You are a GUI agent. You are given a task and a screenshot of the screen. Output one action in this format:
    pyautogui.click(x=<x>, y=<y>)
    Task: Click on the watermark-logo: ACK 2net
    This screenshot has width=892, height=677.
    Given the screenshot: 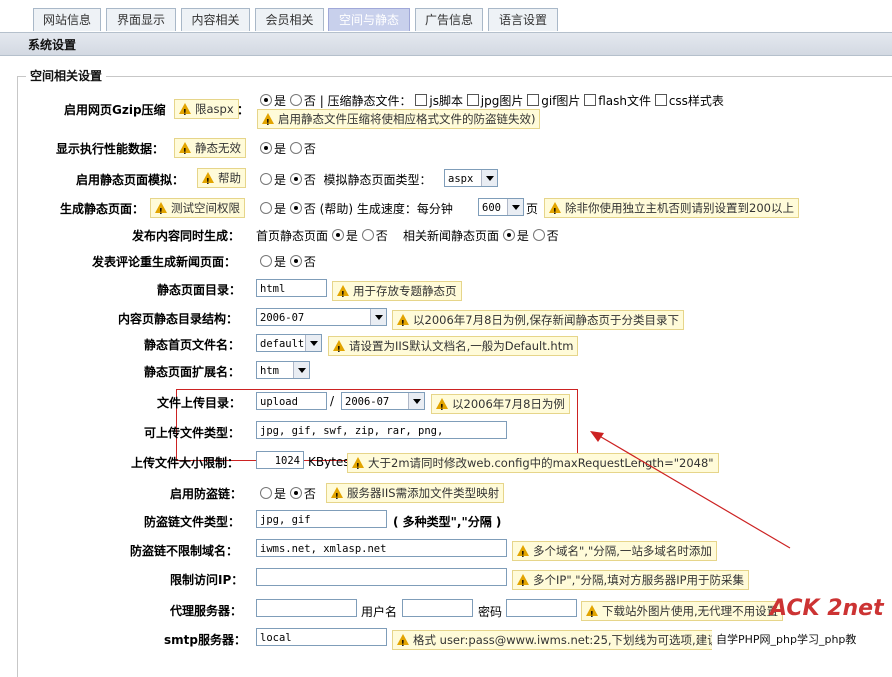 What is the action you would take?
    pyautogui.click(x=827, y=608)
    